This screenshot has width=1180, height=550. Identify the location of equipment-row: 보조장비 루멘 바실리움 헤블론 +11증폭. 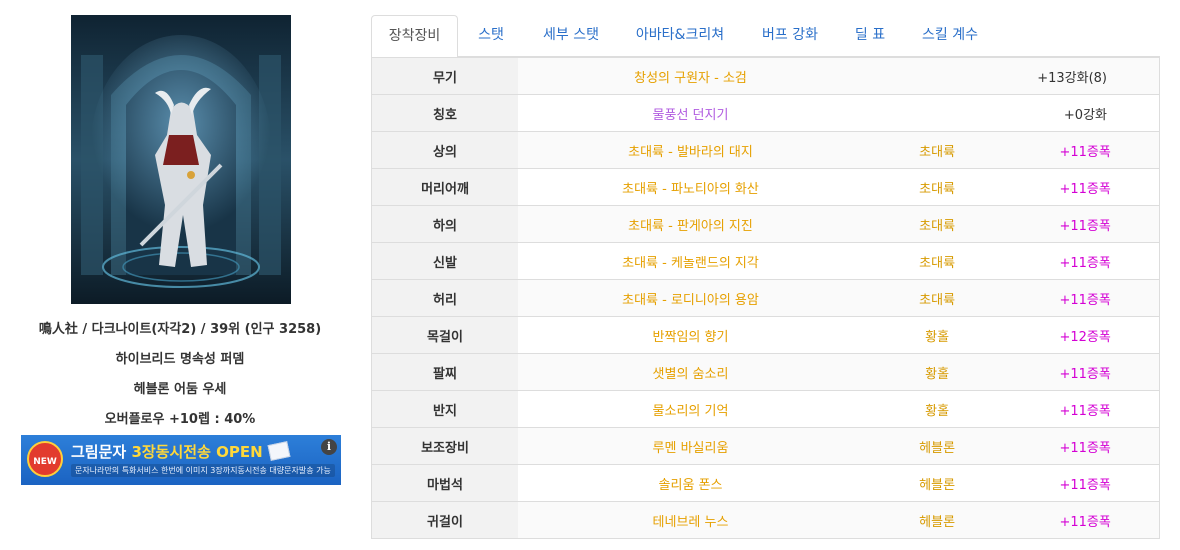
(766, 446).